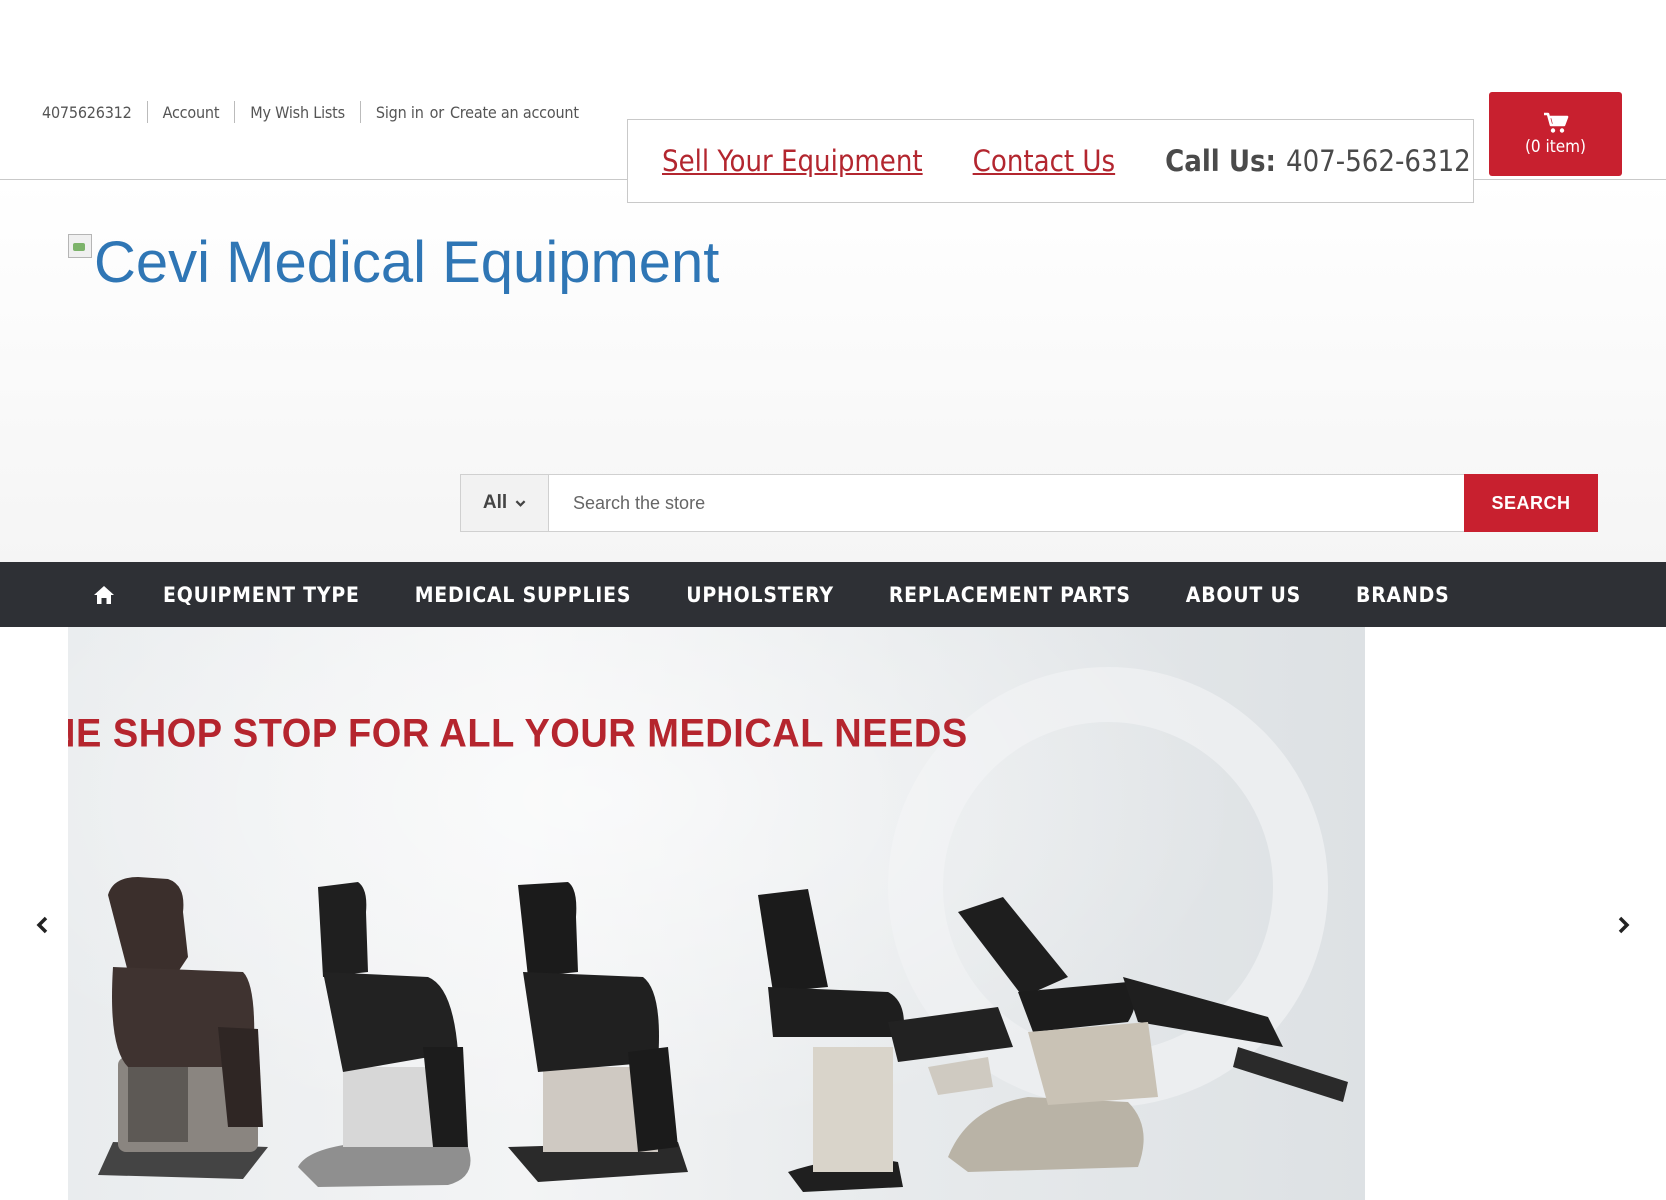 Image resolution: width=1666 pixels, height=1200 pixels. Describe the element at coordinates (495, 502) in the screenshot. I see `search-scope-value: All` at that location.